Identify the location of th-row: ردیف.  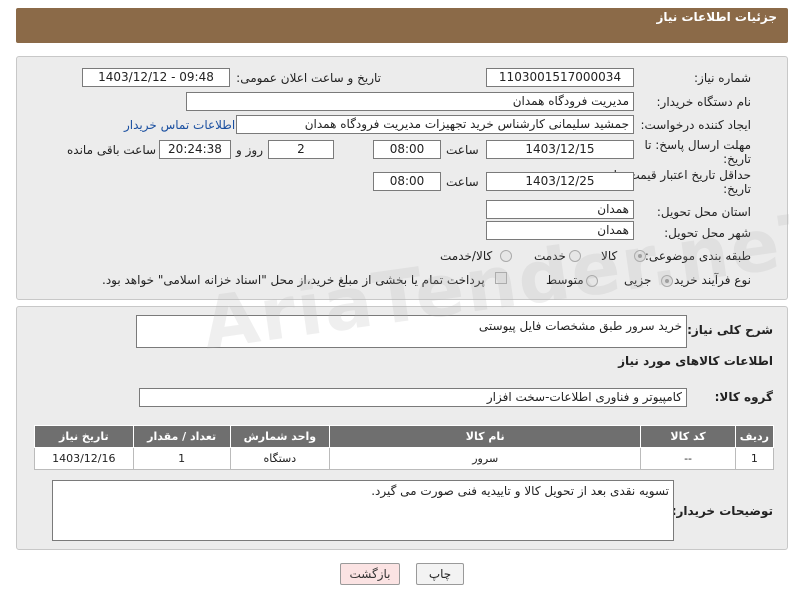
(754, 436).